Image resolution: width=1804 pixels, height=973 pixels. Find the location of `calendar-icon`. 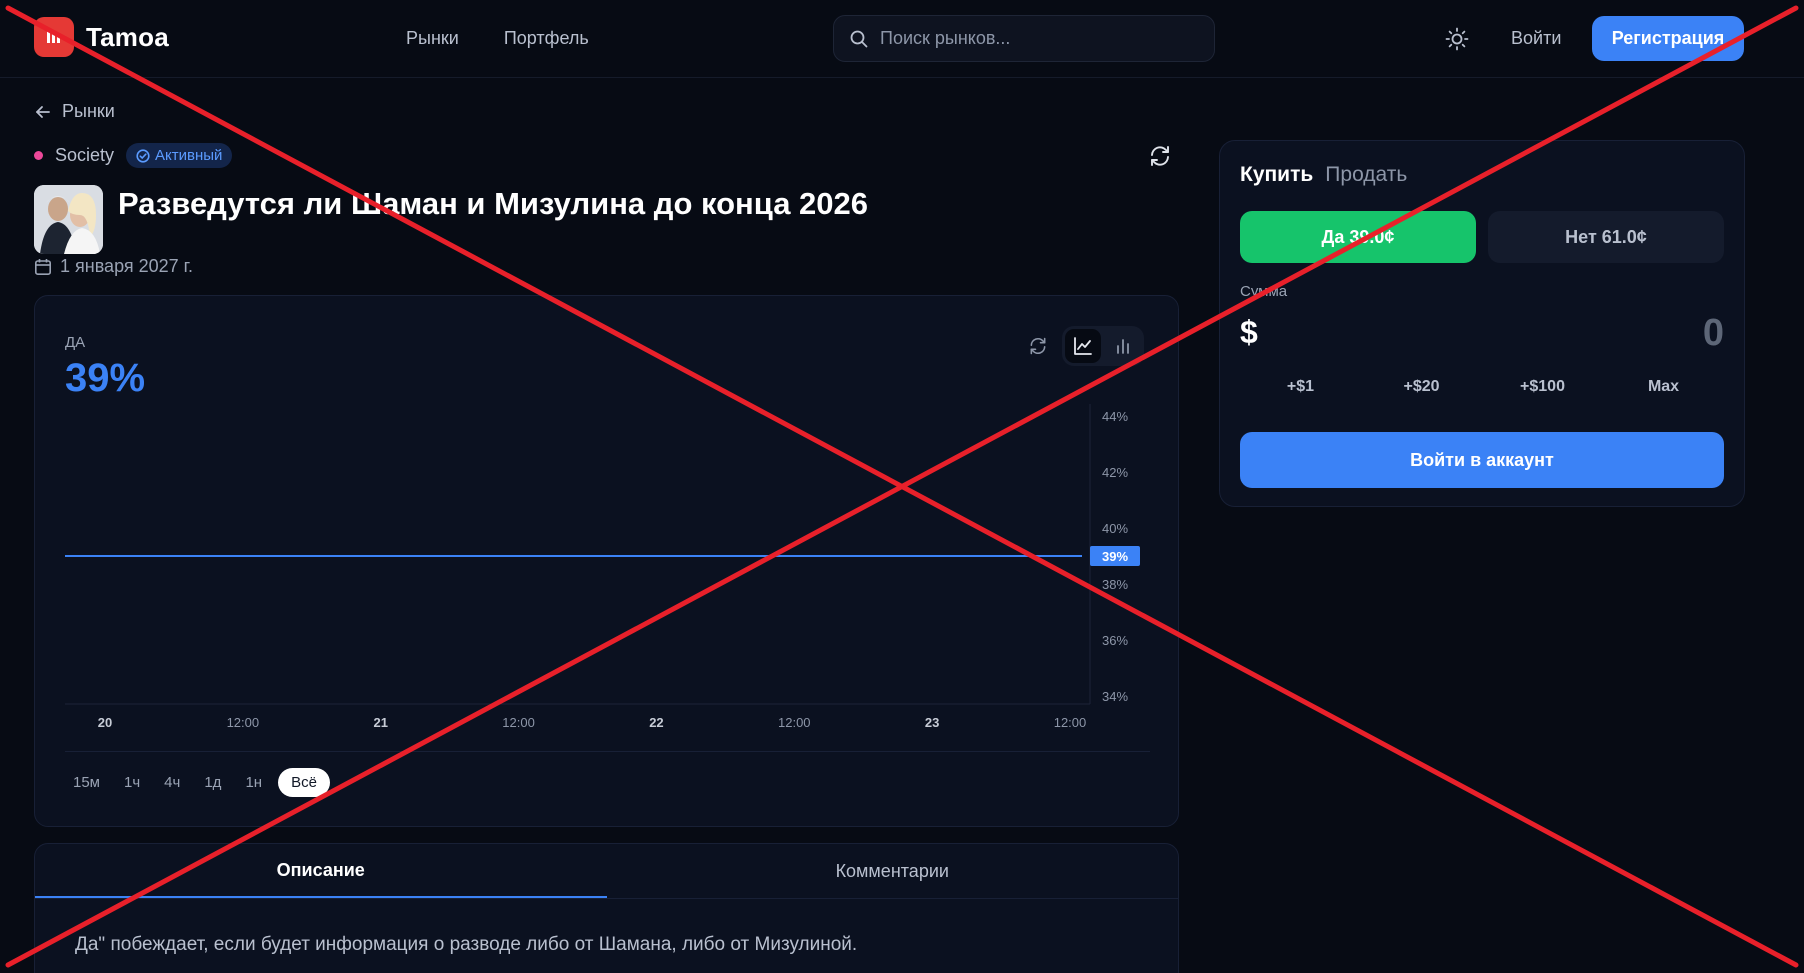

calendar-icon is located at coordinates (42, 266).